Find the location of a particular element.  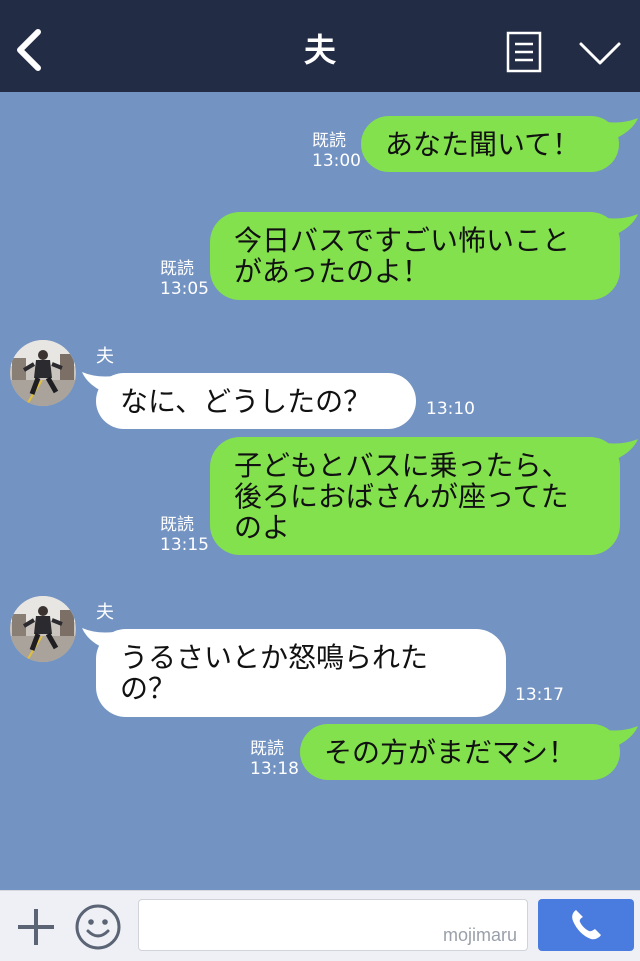

message-bubble: うるさいとか怒鳴られたの？ is located at coordinates (301, 673).